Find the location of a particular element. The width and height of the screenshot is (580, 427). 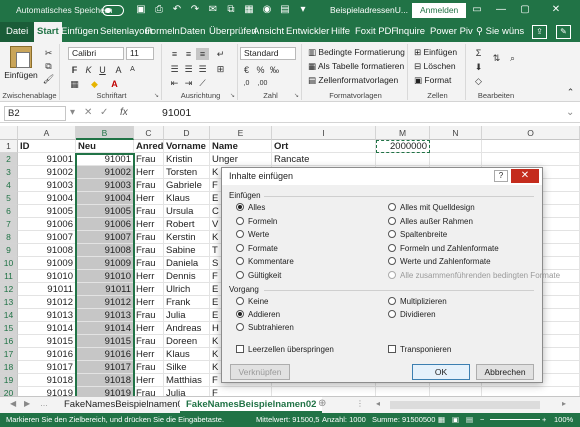

row-header: 6 is located at coordinates (9, 211).